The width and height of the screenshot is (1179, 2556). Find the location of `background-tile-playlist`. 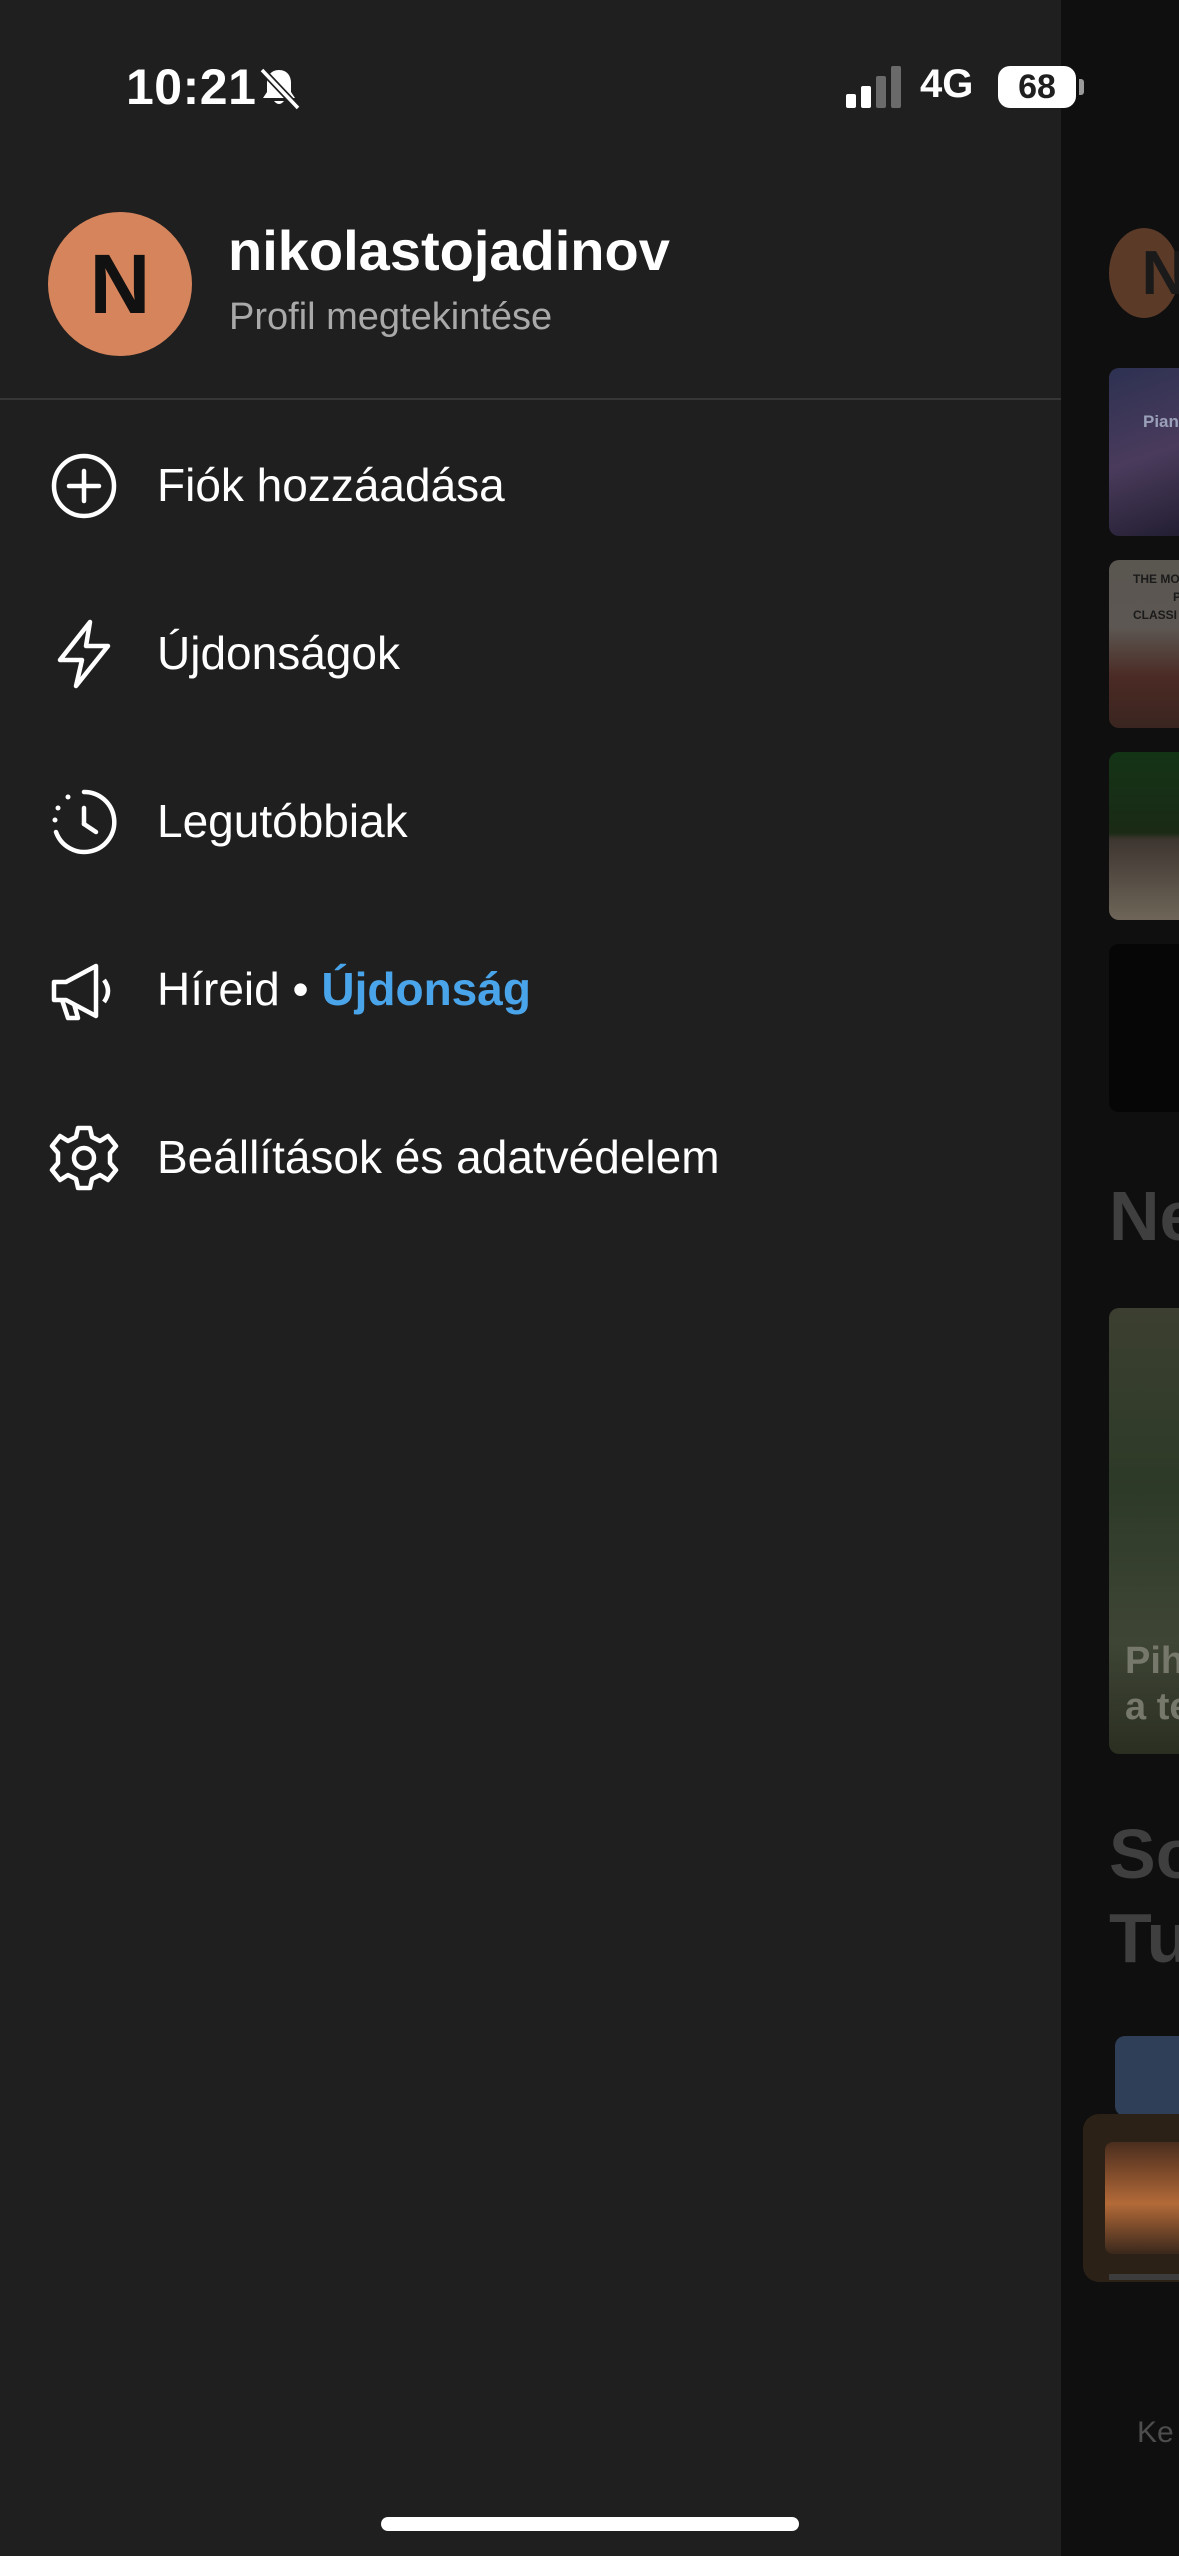

background-tile-playlist is located at coordinates (1144, 836).